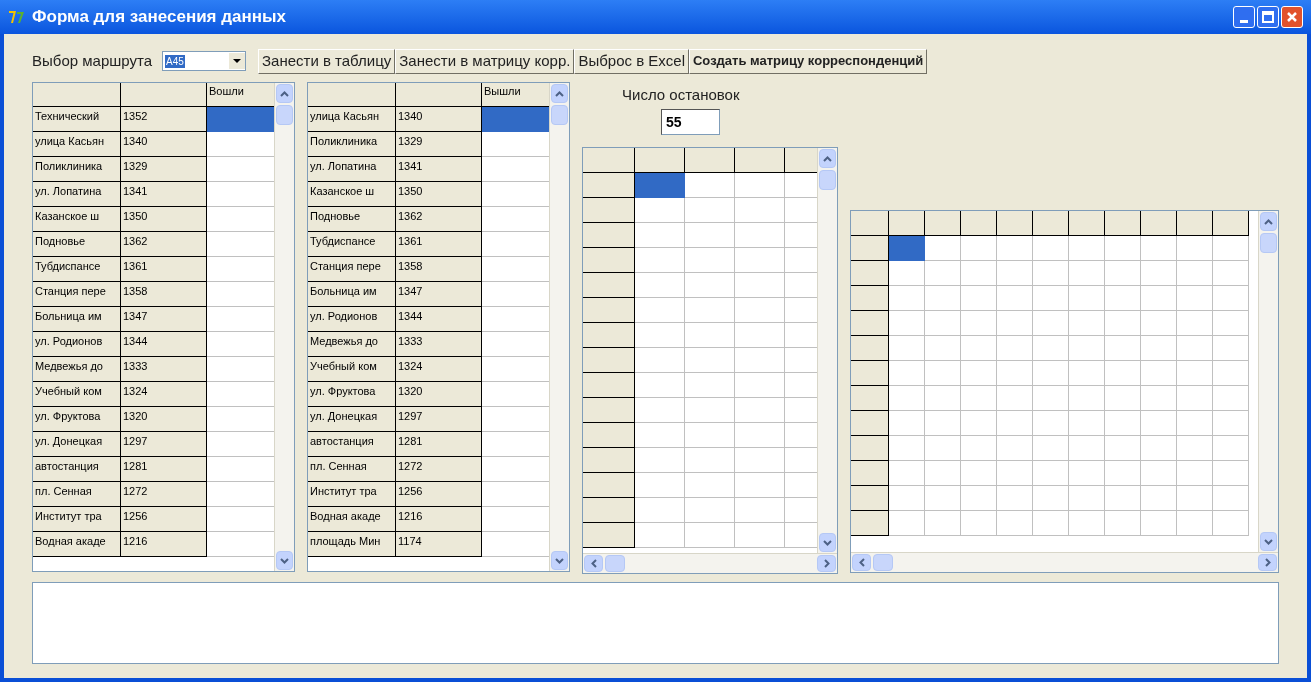  I want to click on memo-field, so click(655, 623).